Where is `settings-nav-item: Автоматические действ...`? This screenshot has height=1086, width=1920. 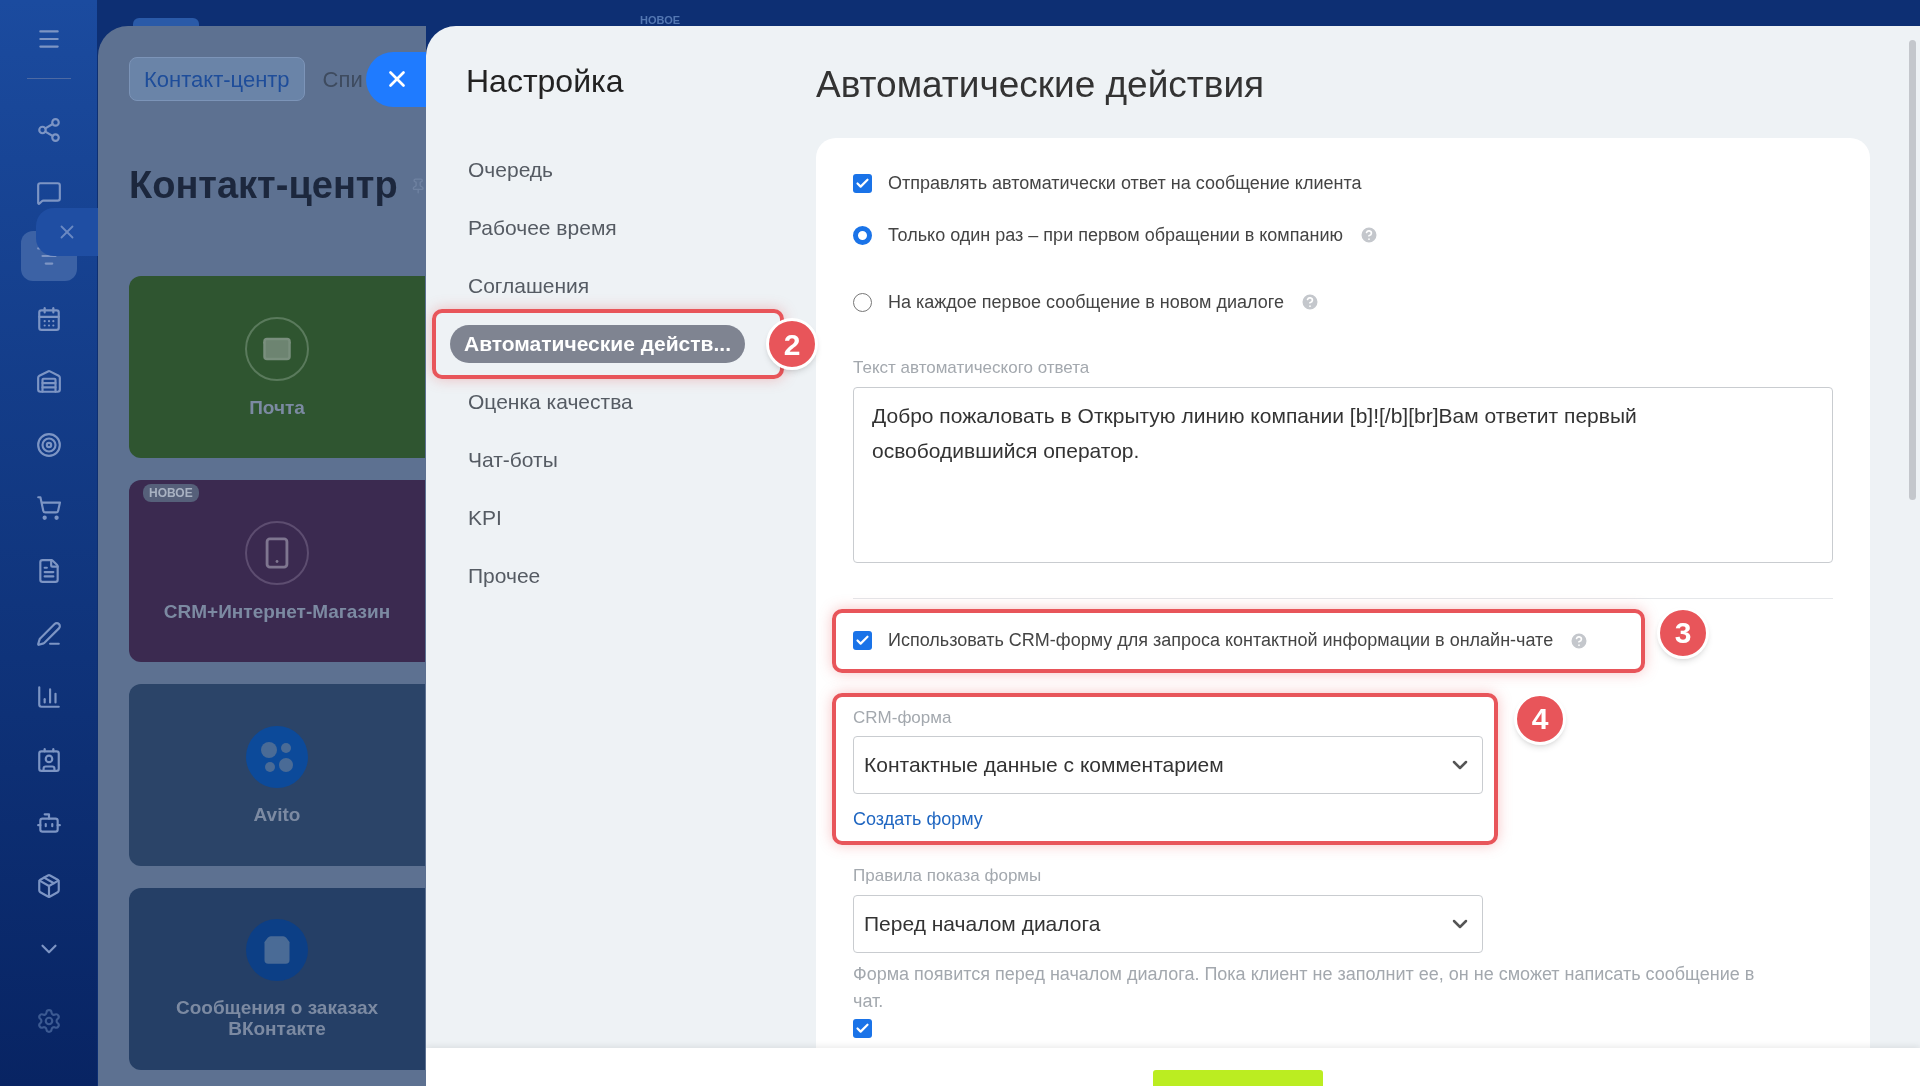
settings-nav-item: Автоматические действ... is located at coordinates (597, 344).